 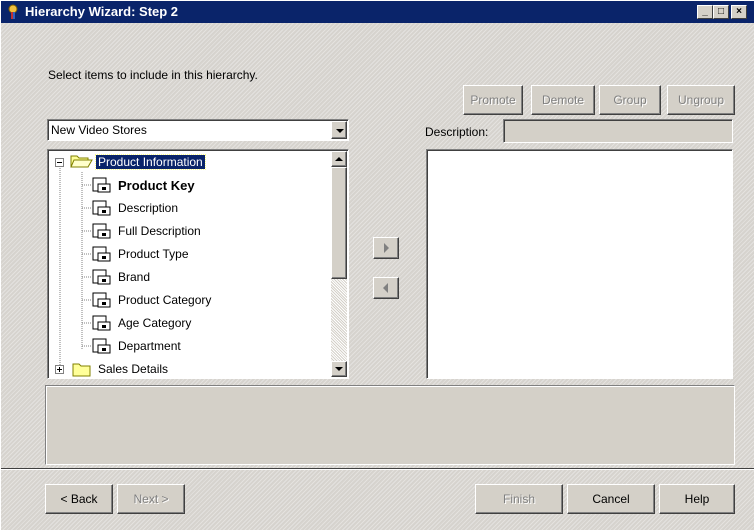 What do you see at coordinates (457, 132) in the screenshot?
I see `description-label: Description:` at bounding box center [457, 132].